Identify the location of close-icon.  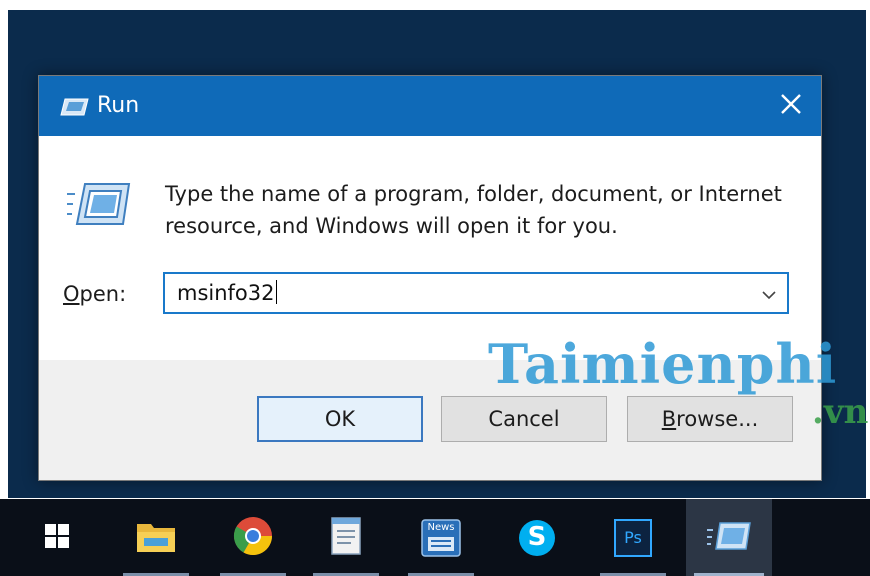
(791, 106).